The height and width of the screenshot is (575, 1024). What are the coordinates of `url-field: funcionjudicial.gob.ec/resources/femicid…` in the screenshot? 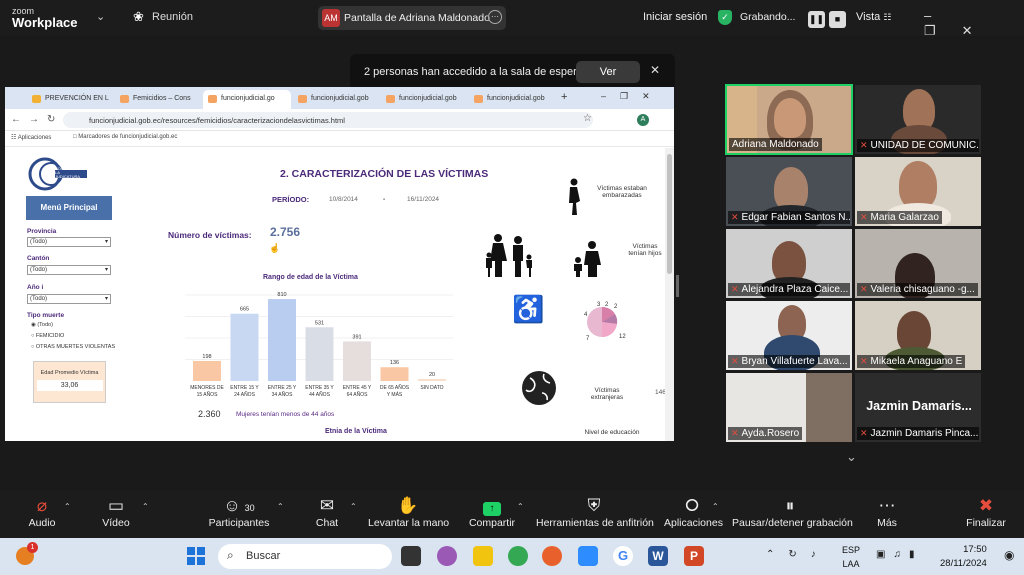 It's located at (328, 120).